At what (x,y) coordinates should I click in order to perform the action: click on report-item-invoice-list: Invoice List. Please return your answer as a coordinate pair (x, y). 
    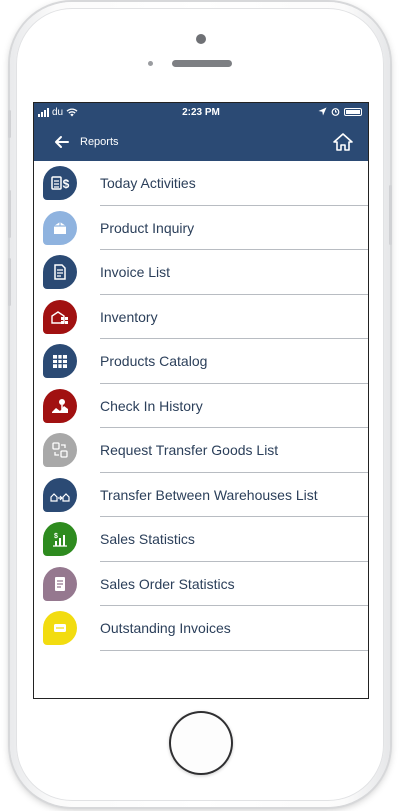
    Looking at the image, I should click on (201, 272).